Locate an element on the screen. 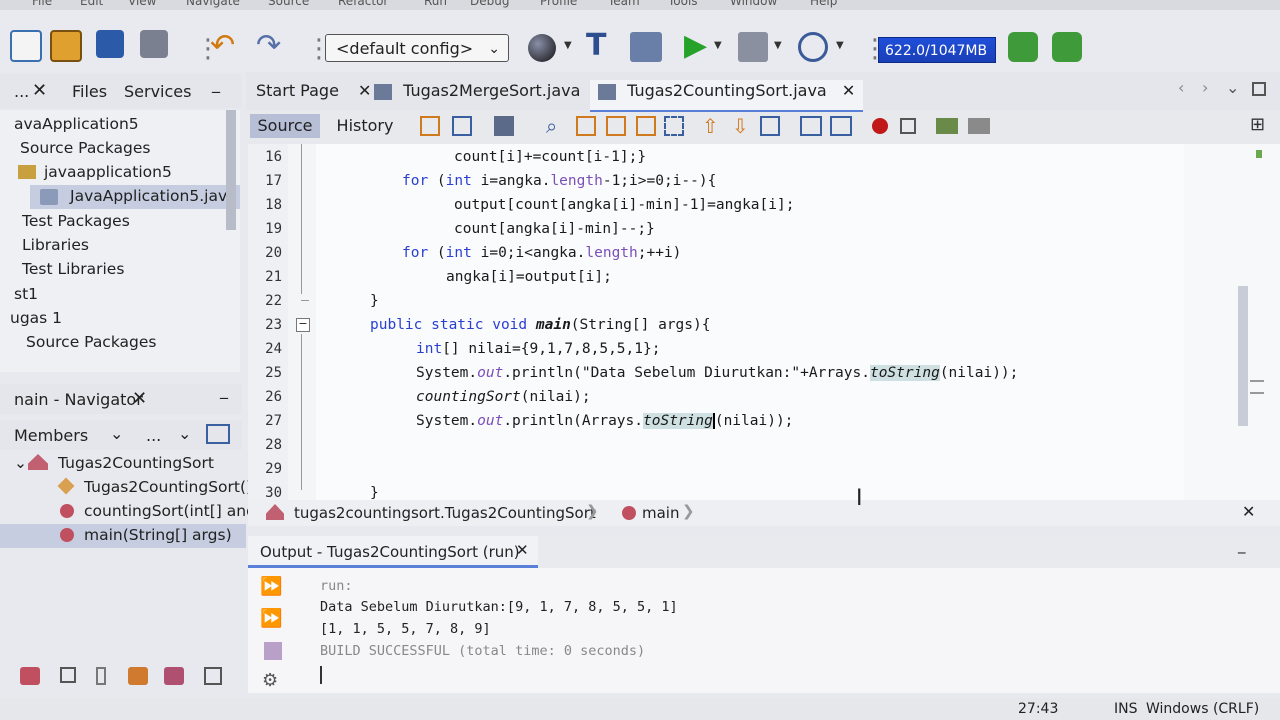 This screenshot has height=720, width=1280. find-next-icon is located at coordinates (616, 126).